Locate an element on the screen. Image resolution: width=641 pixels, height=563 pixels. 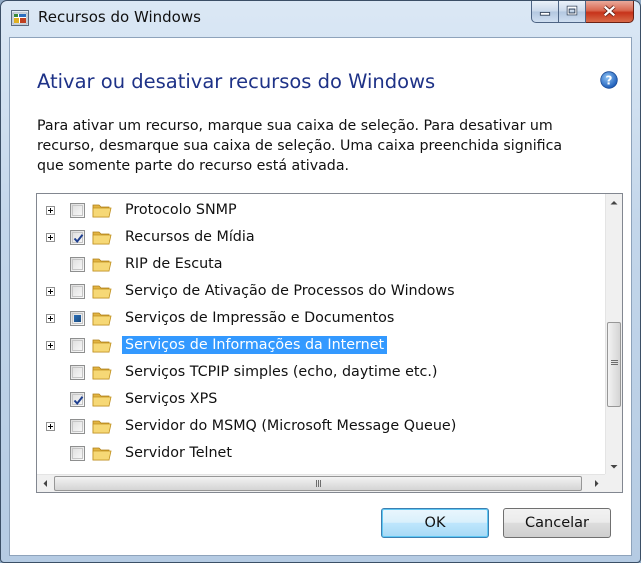
scroll-right-arrow-icon is located at coordinates (596, 483).